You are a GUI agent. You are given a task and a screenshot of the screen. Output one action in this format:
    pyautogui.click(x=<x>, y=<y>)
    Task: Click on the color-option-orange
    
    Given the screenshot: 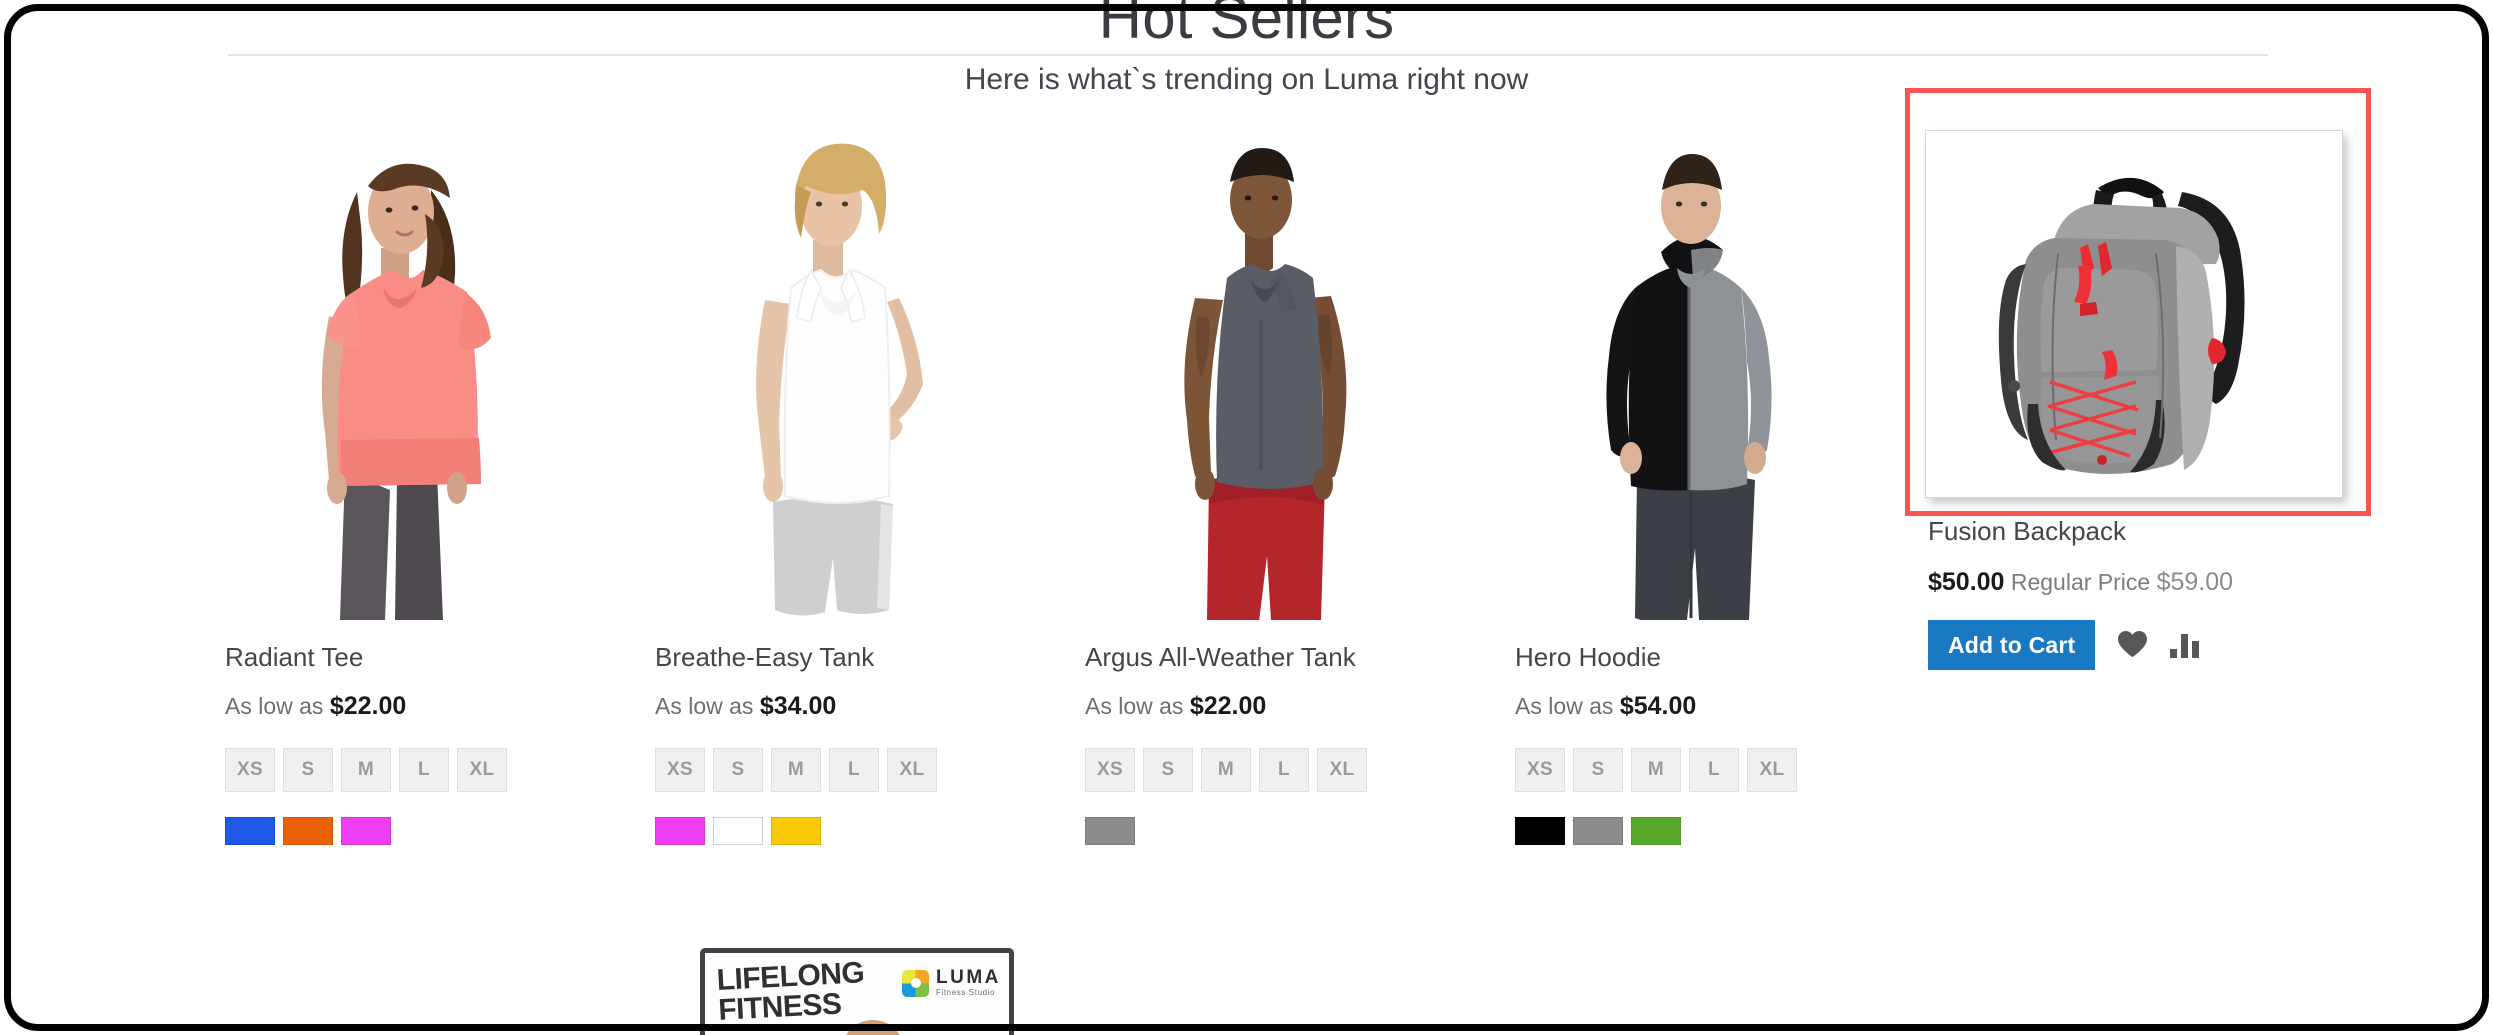 What is the action you would take?
    pyautogui.click(x=308, y=831)
    